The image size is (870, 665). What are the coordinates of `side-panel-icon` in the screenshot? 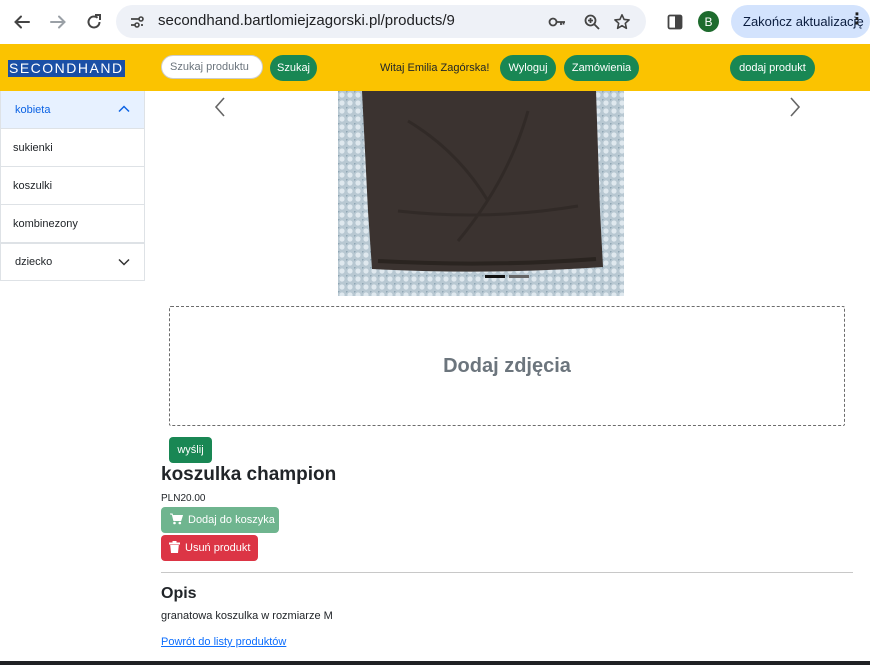 It's located at (675, 22).